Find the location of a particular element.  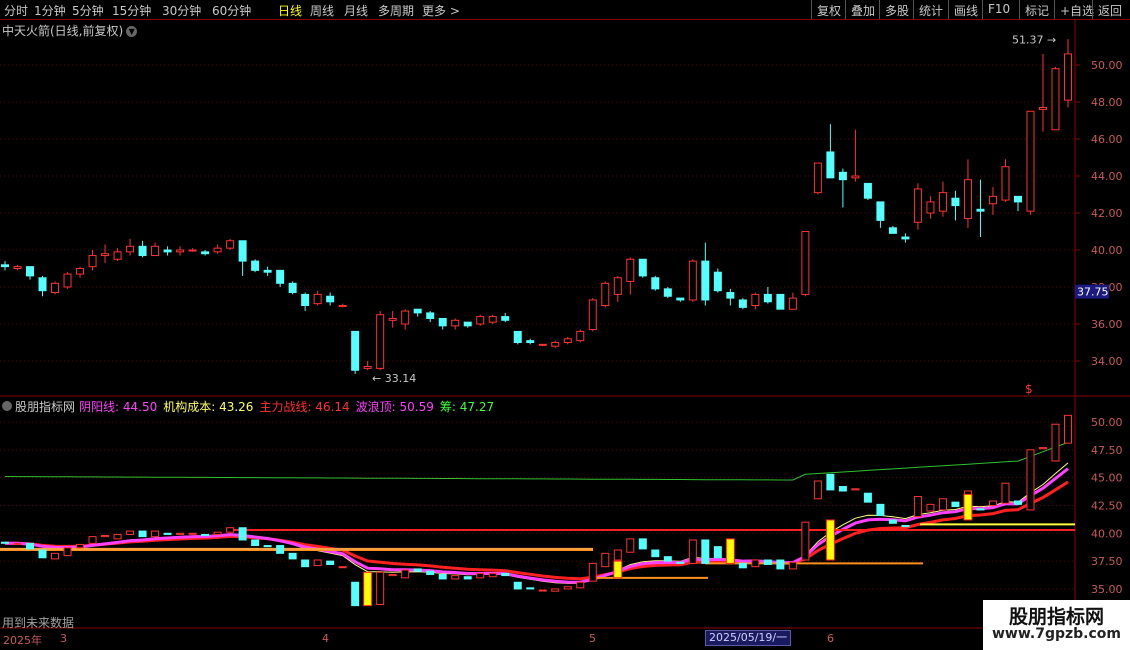

tab-3: 15分钟 is located at coordinates (131, 10).